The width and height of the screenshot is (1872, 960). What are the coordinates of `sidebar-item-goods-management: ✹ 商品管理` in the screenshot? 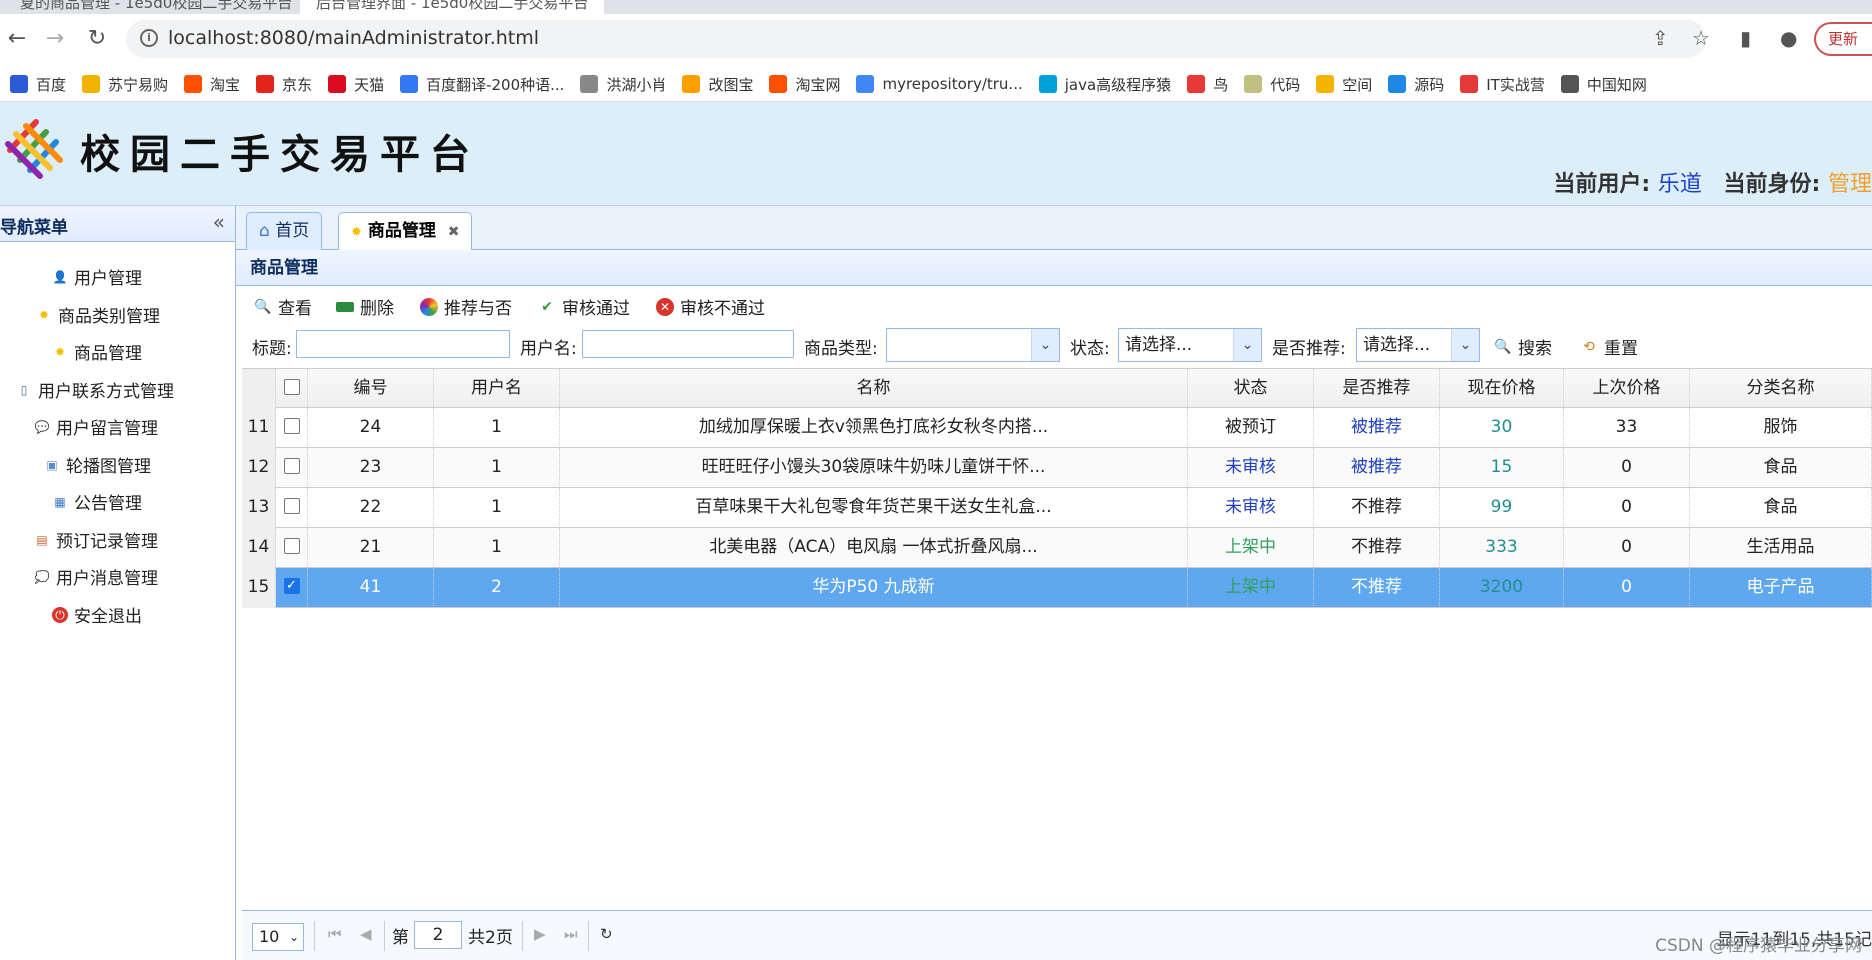 It's located at (97, 351).